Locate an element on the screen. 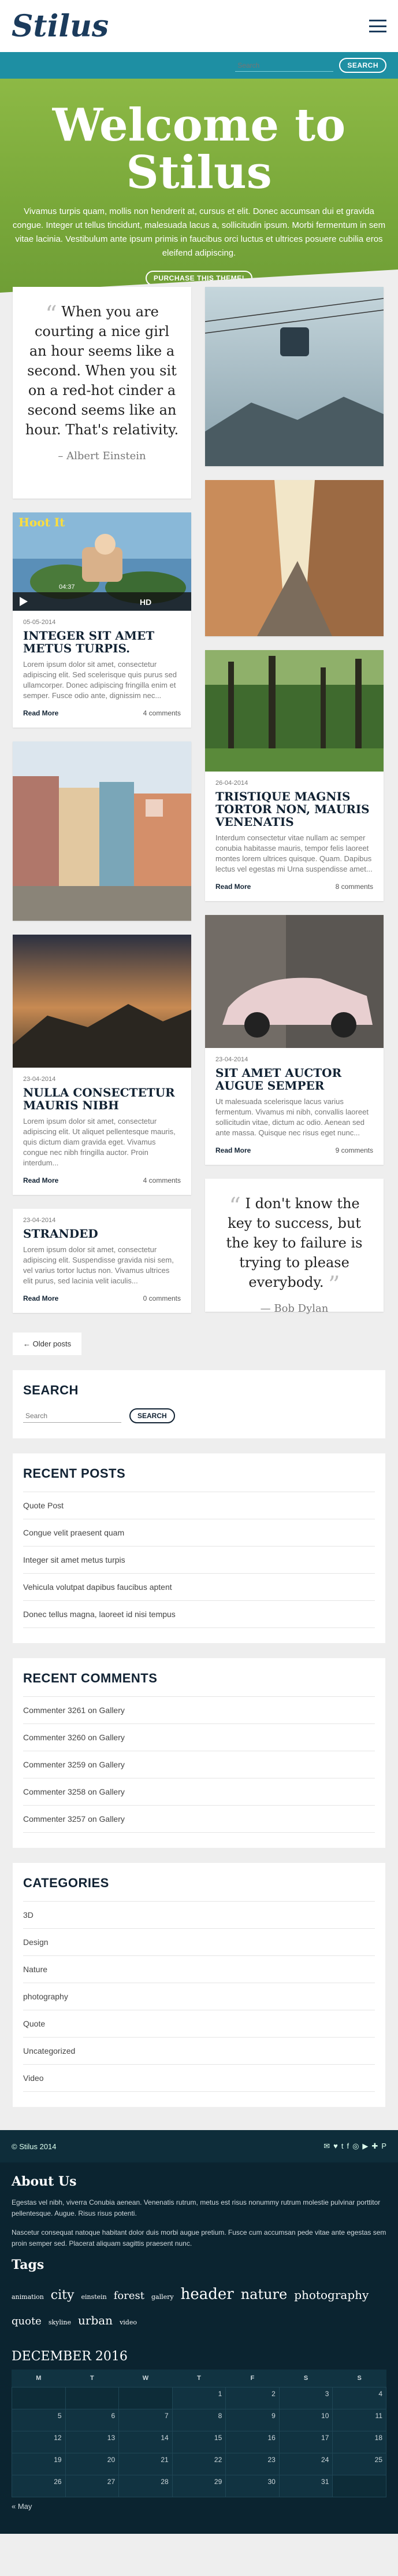 The image size is (398, 2576). tag-link: video is located at coordinates (128, 2322).